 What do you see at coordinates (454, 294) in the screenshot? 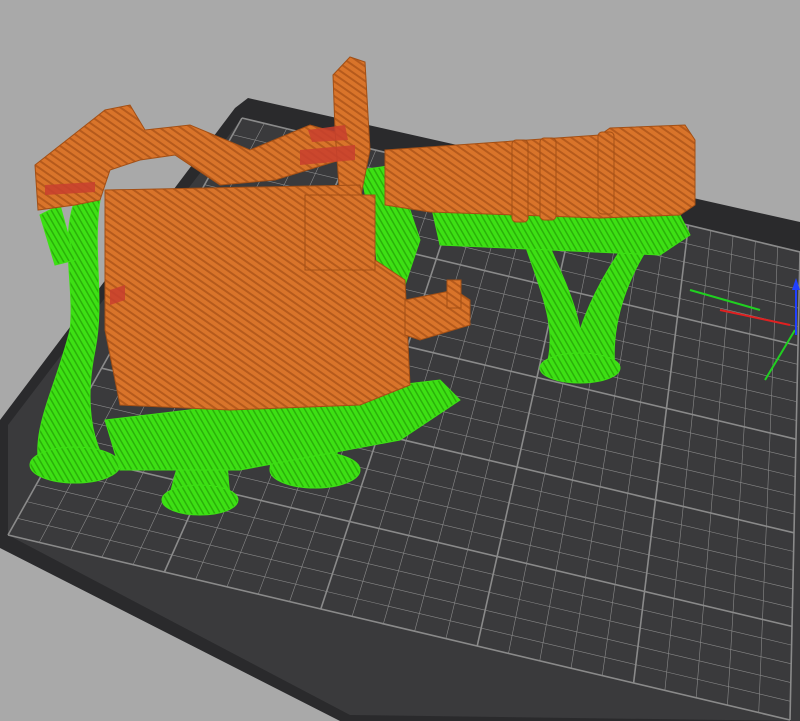
I see `model-side-knob` at bounding box center [454, 294].